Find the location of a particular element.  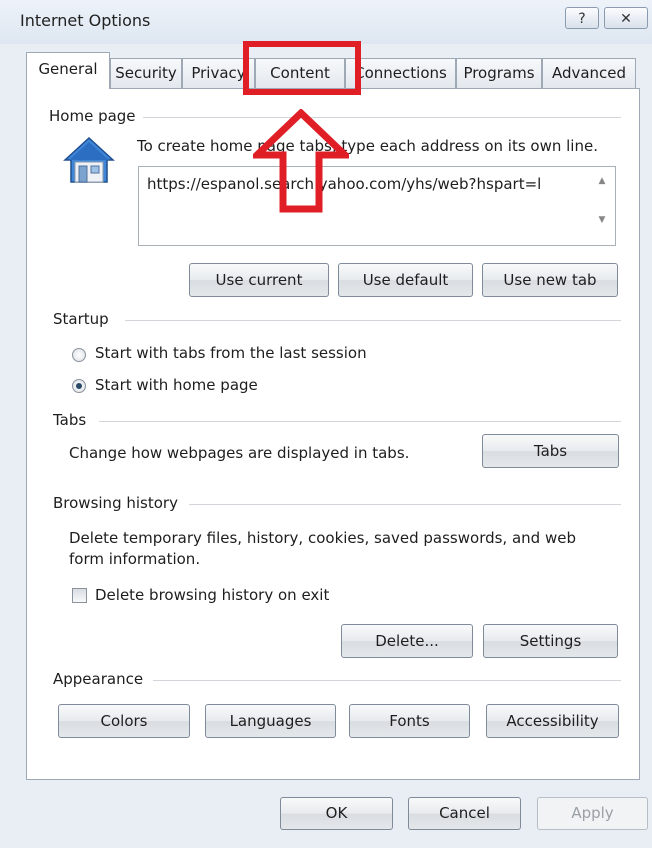

content-tab-highlight-box is located at coordinates (302, 68).